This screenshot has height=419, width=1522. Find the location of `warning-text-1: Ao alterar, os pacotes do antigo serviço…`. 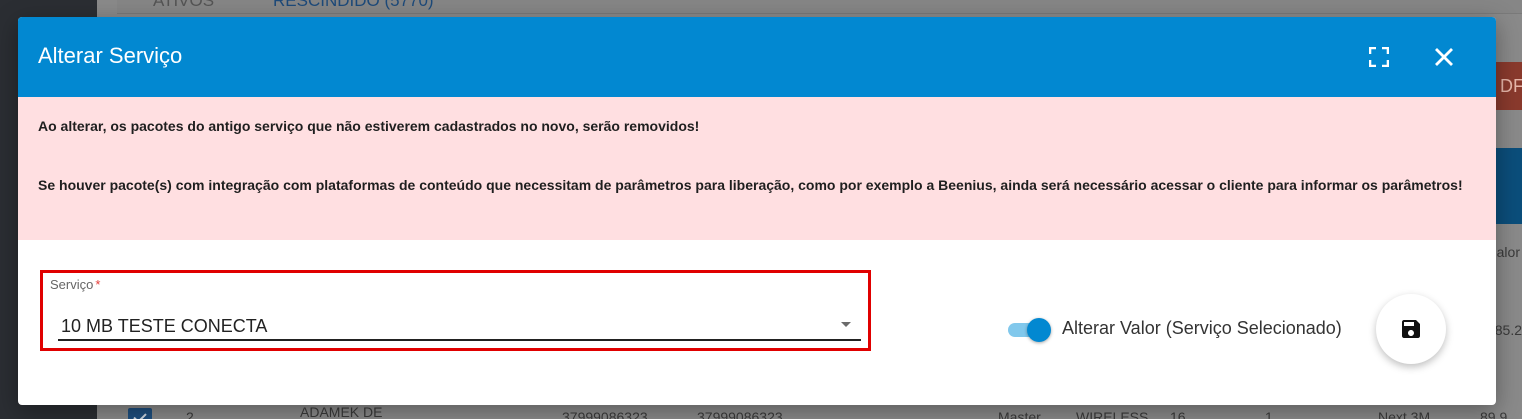

warning-text-1: Ao alterar, os pacotes do antigo serviço… is located at coordinates (369, 126).